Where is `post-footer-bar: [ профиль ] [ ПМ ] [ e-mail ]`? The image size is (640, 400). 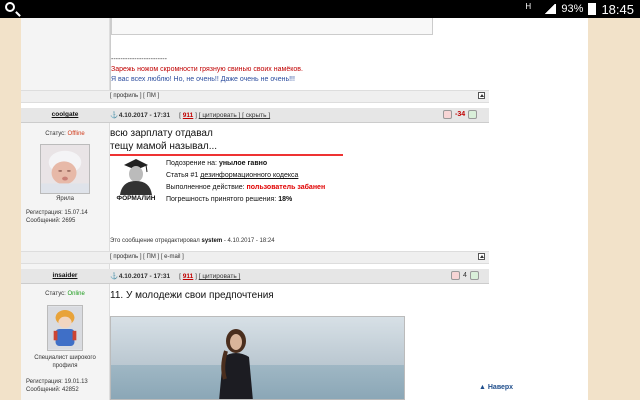
post-footer-bar: [ профиль ] [ ПМ ] [ e-mail ] is located at coordinates (255, 257).